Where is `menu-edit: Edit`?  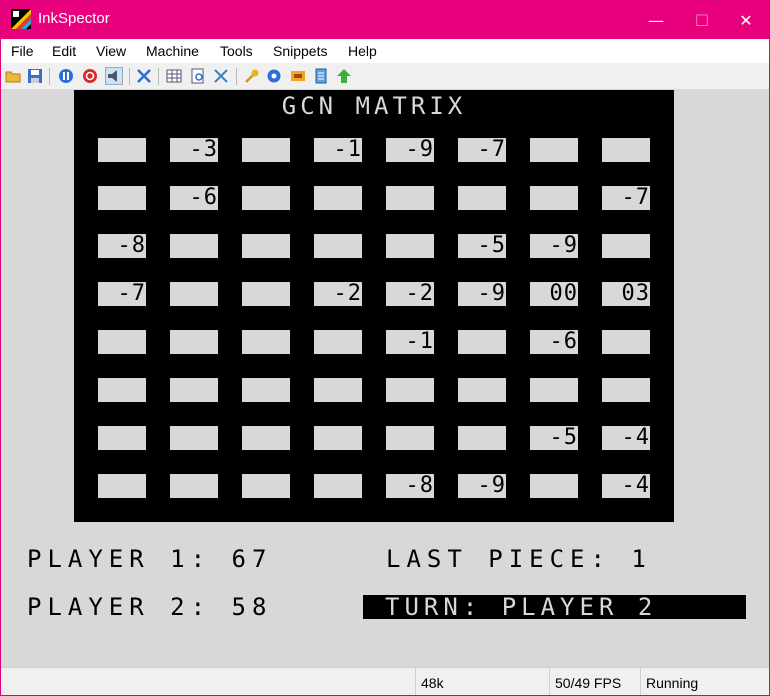 menu-edit: Edit is located at coordinates (64, 51).